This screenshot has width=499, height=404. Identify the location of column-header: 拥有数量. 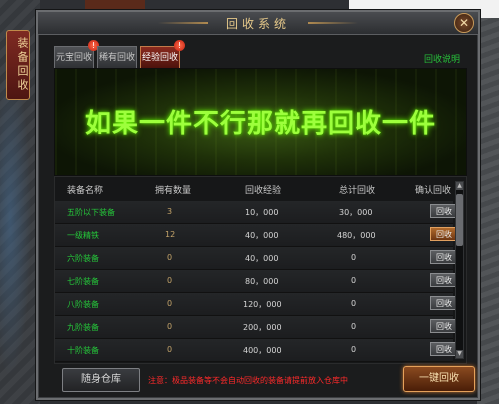
(173, 191).